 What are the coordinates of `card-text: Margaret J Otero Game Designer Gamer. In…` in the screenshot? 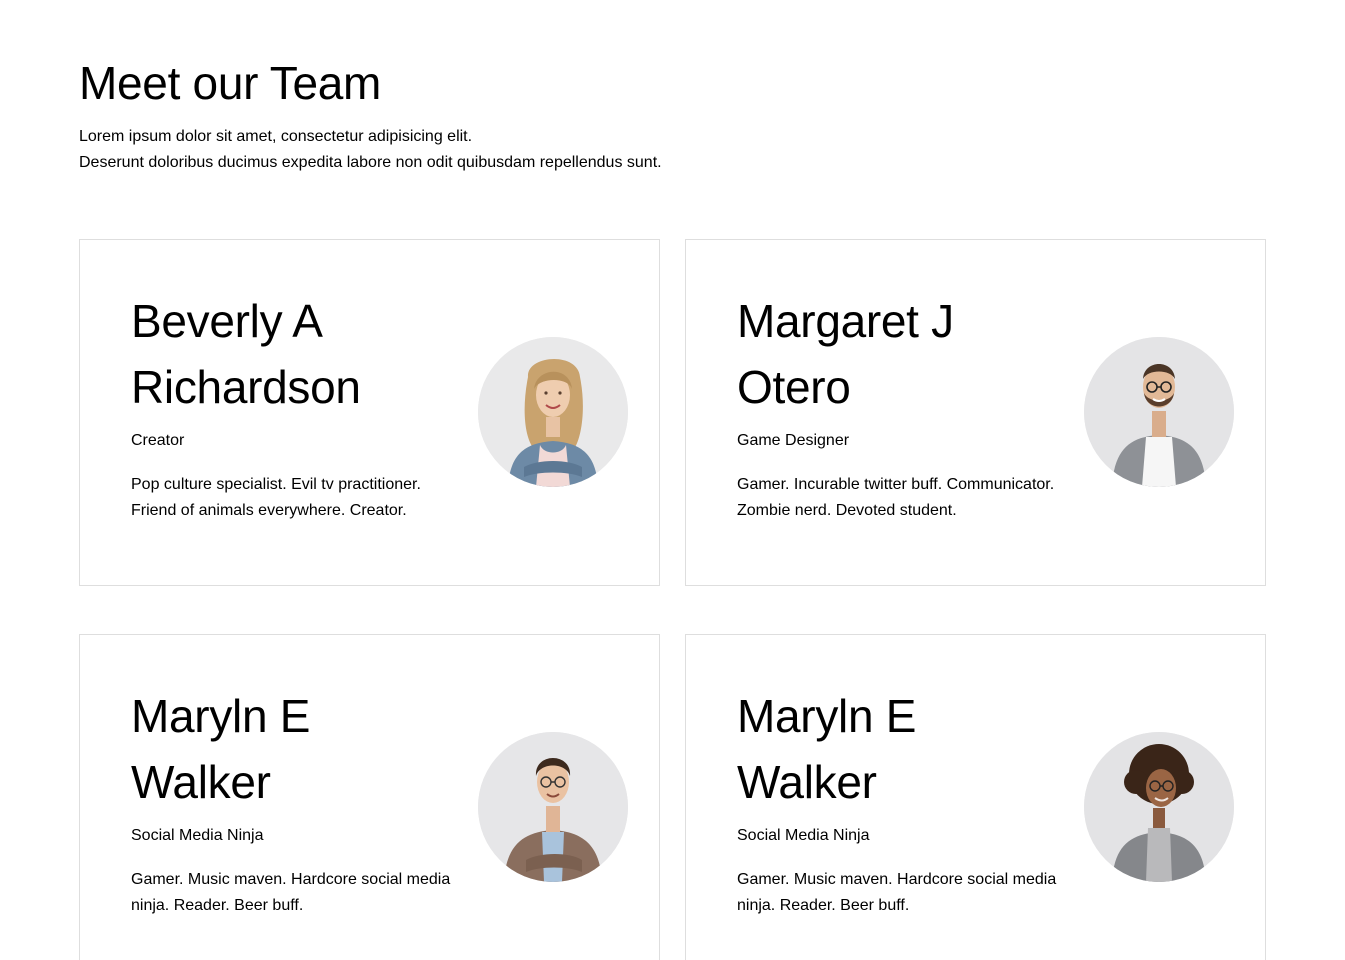 It's located at (902, 406).